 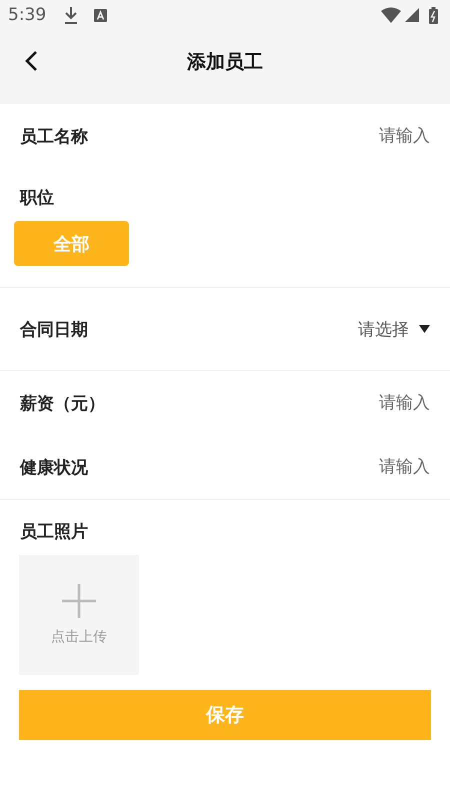 What do you see at coordinates (424, 329) in the screenshot?
I see `caret-icon` at bounding box center [424, 329].